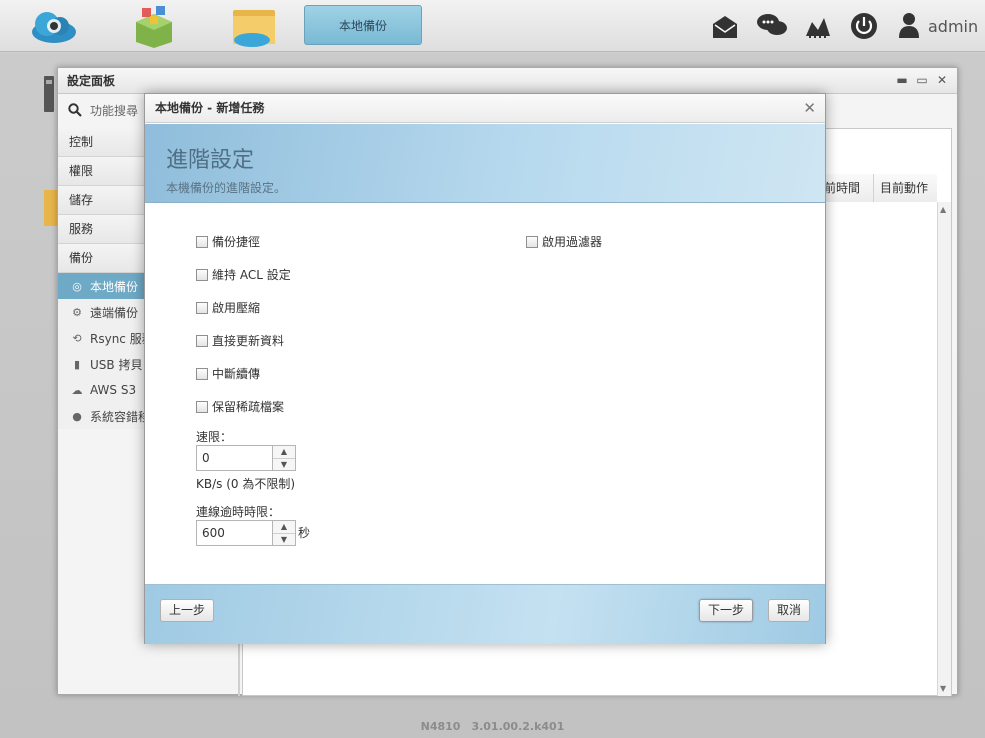  Describe the element at coordinates (236, 374) in the screenshot. I see `option-label: 中斷續傳` at that location.